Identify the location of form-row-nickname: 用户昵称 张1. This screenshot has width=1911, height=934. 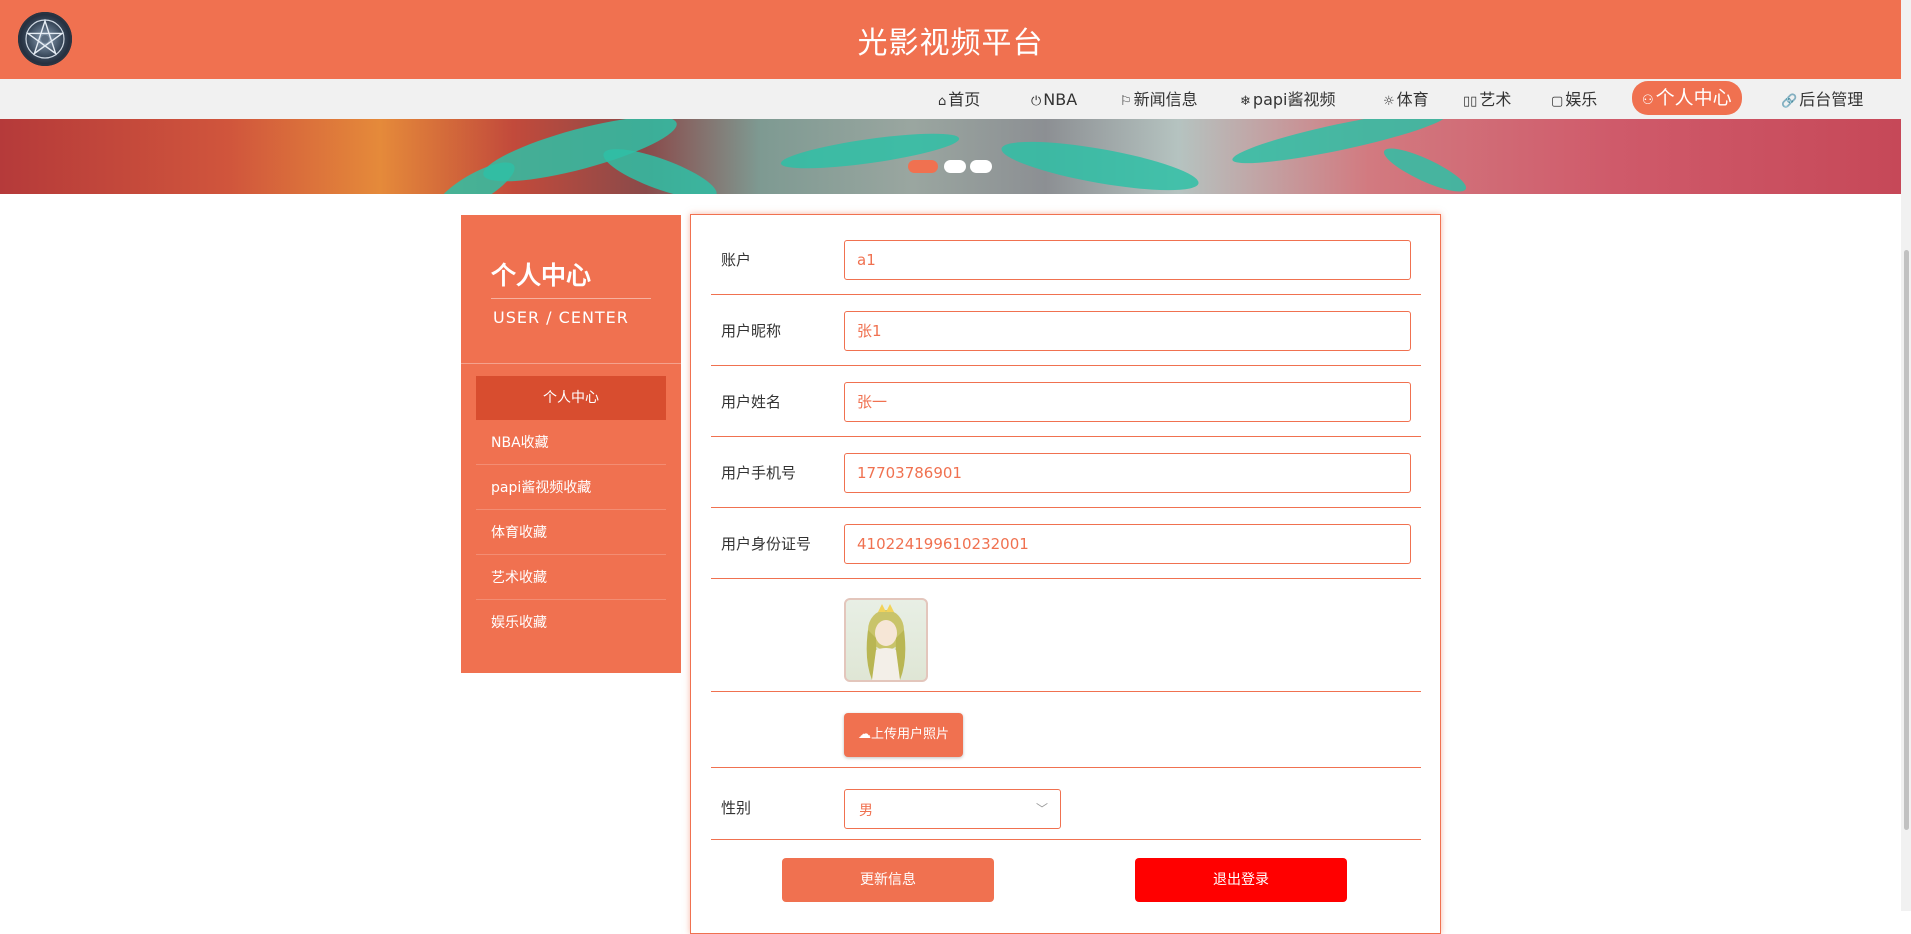
(1066, 331).